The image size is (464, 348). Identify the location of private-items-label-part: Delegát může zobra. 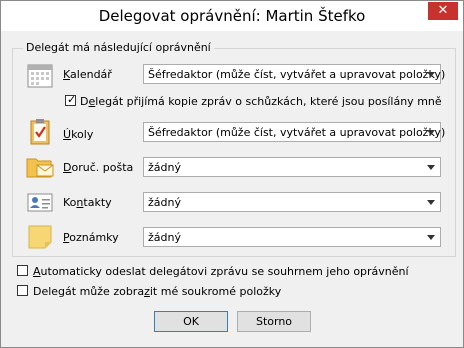
(89, 291).